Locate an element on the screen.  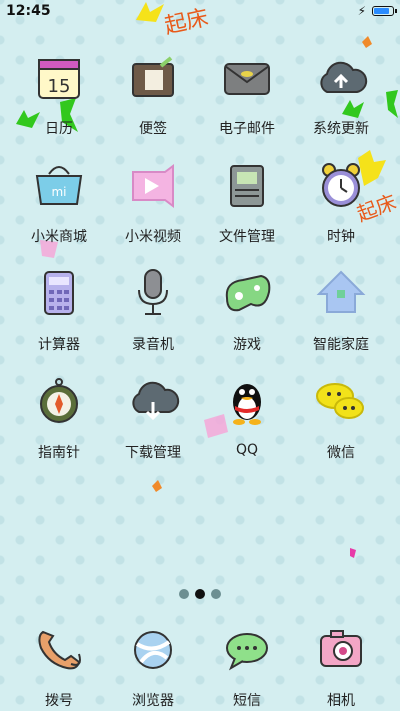
phone-icon is located at coordinates (59, 650).